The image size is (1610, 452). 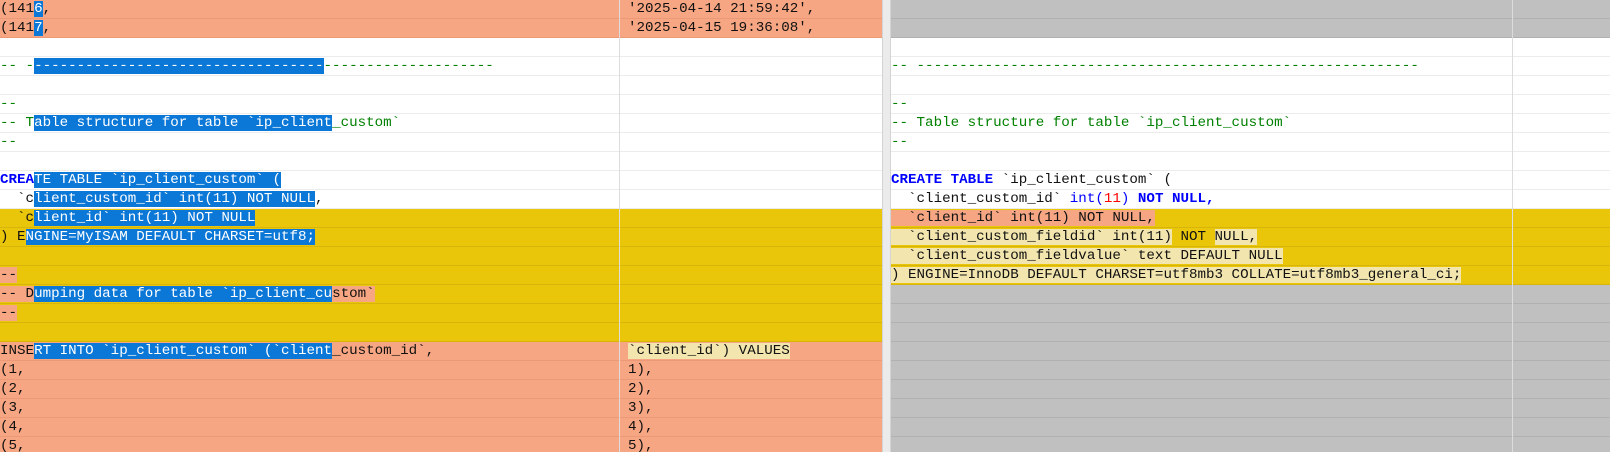 What do you see at coordinates (441, 142) in the screenshot?
I see `left-line-8: --` at bounding box center [441, 142].